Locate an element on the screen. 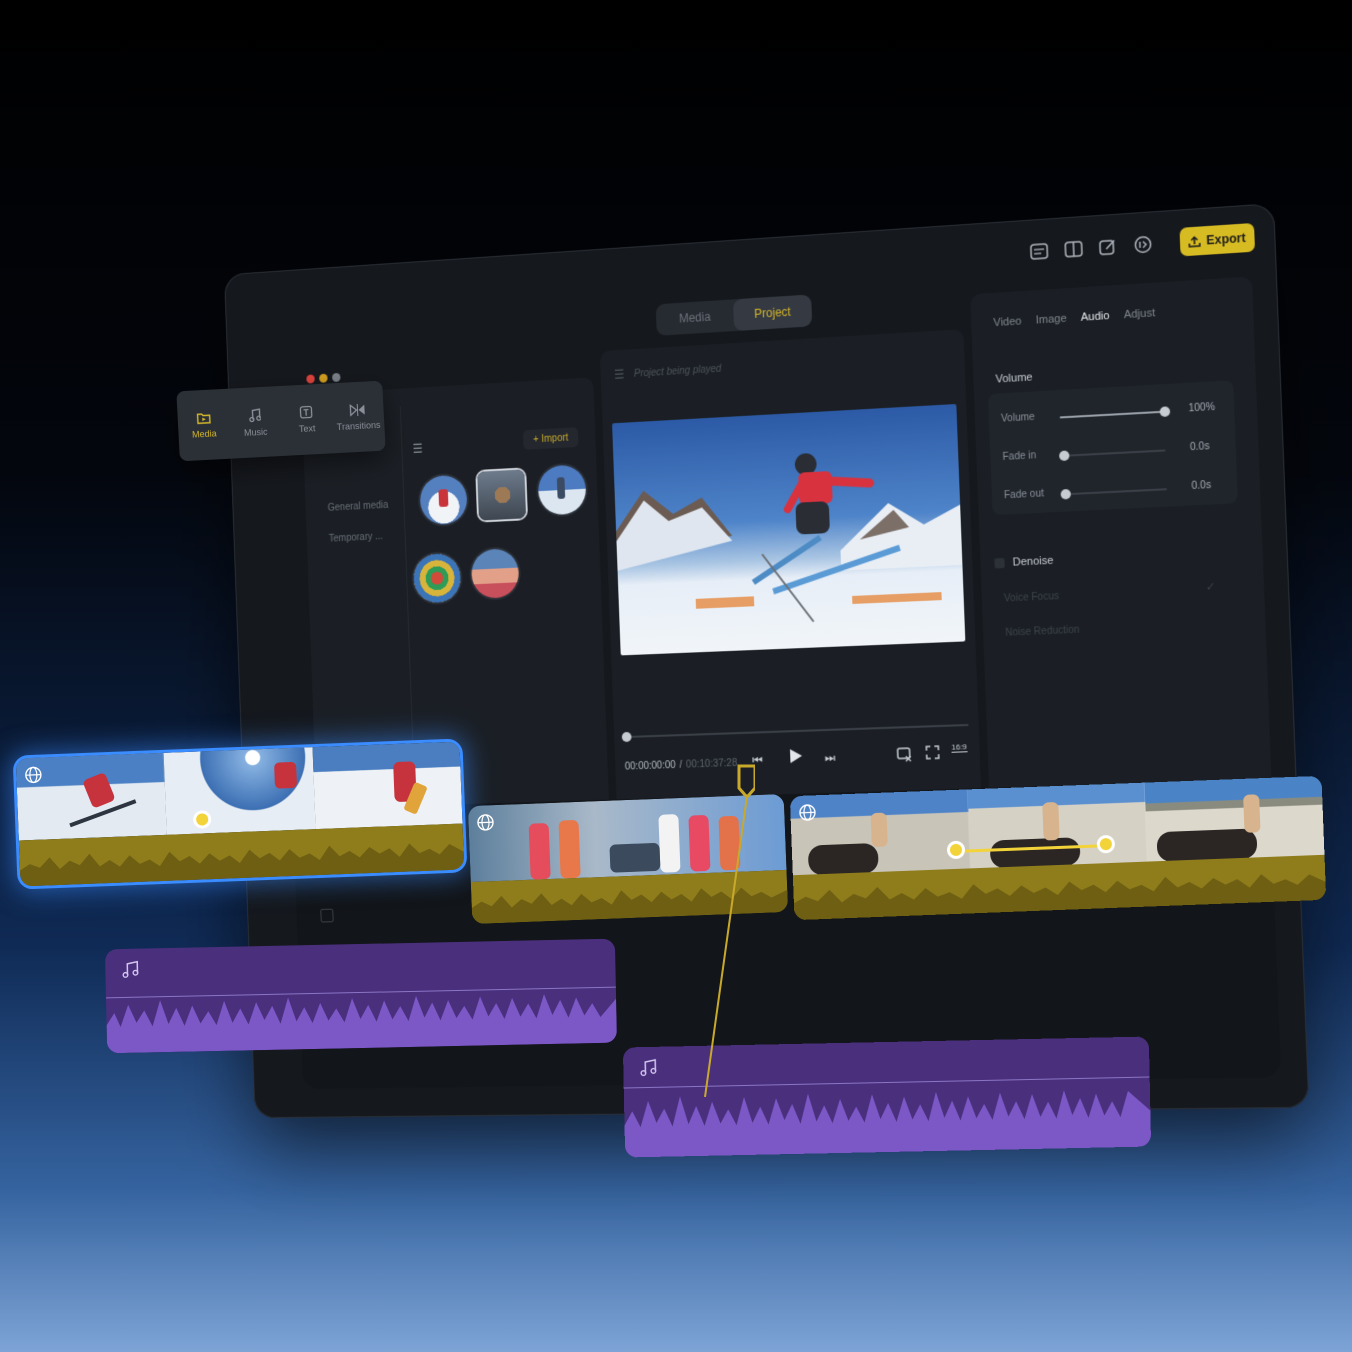  text-track-icon is located at coordinates (327, 915).